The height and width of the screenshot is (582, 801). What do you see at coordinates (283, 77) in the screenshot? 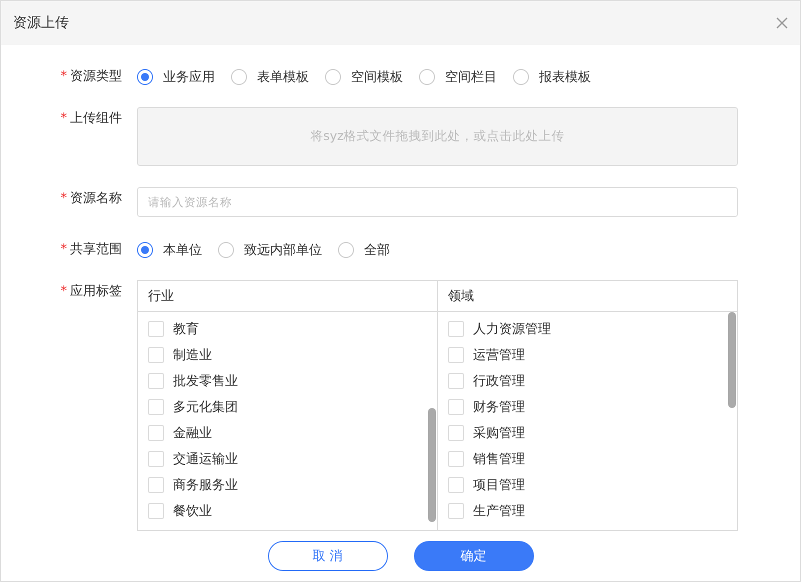
I see `radio-label: 表单模板` at bounding box center [283, 77].